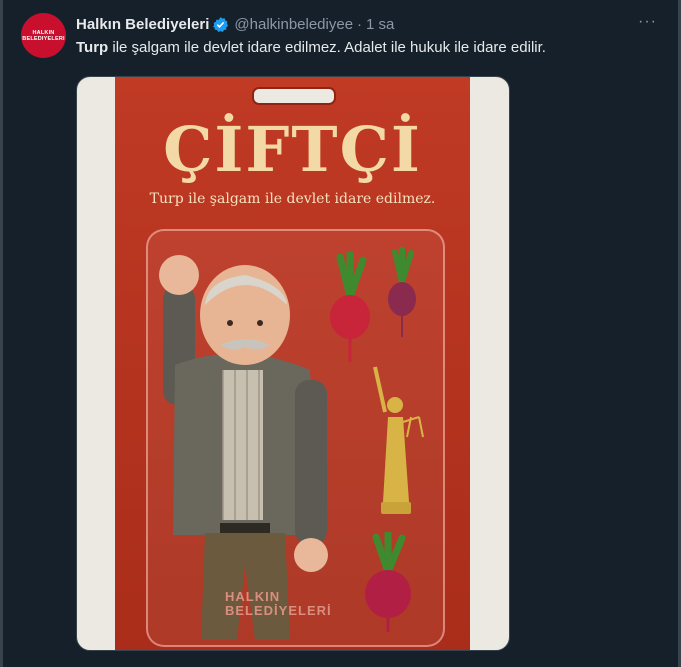 The width and height of the screenshot is (681, 667). I want to click on user-handle: @halkinbelediyee, so click(293, 24).